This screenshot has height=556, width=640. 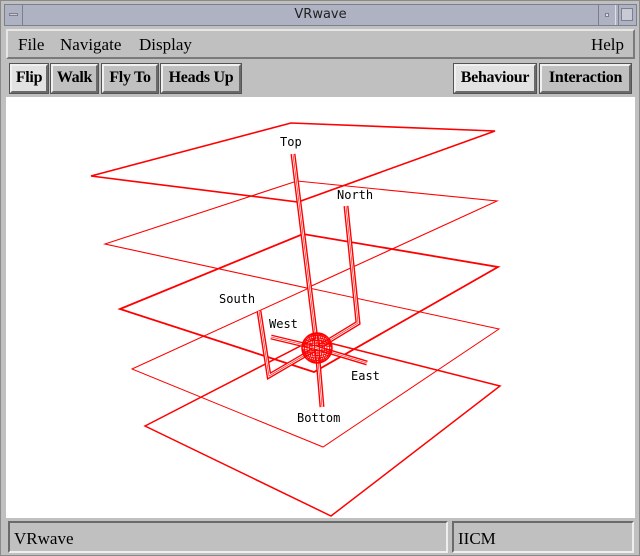 What do you see at coordinates (291, 142) in the screenshot?
I see `label-top: Top` at bounding box center [291, 142].